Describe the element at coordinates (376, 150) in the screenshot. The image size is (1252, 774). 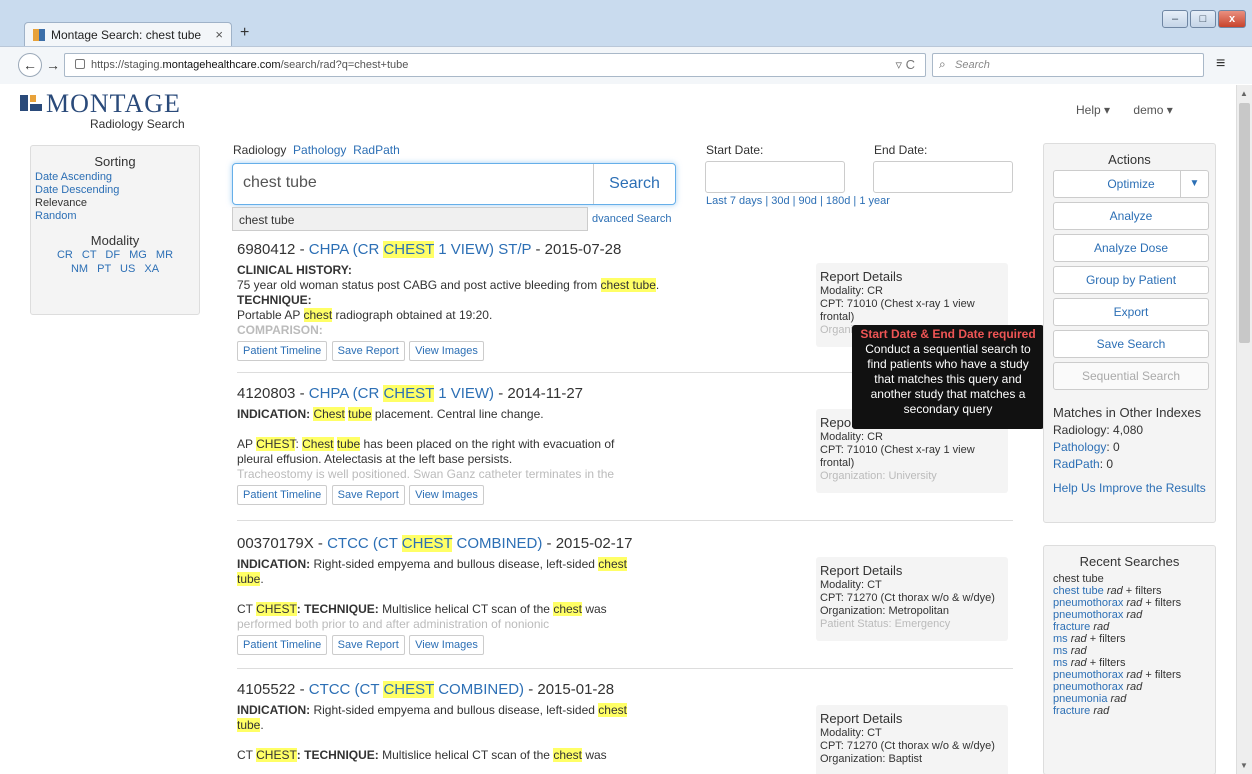
I see `tab-radpath: RadPath` at that location.